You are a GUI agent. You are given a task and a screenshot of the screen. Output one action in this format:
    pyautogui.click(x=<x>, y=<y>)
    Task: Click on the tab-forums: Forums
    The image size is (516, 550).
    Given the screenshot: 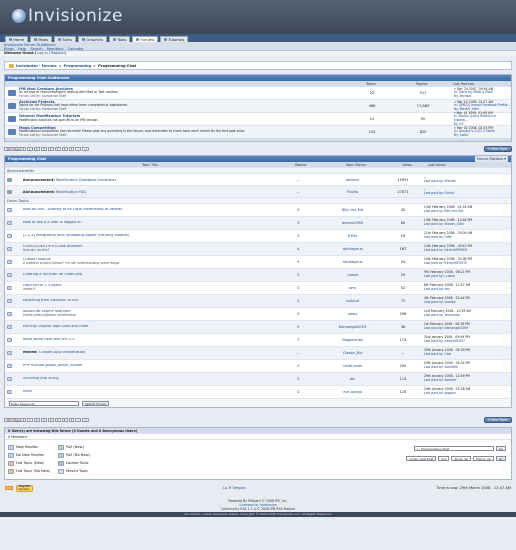 What is the action you would take?
    pyautogui.click(x=145, y=39)
    